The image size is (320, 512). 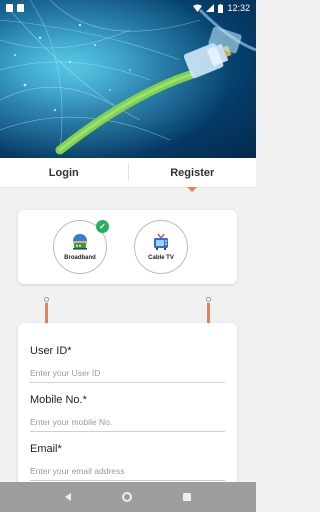 What do you see at coordinates (102, 226) in the screenshot?
I see `selected-check-icon: ✓` at bounding box center [102, 226].